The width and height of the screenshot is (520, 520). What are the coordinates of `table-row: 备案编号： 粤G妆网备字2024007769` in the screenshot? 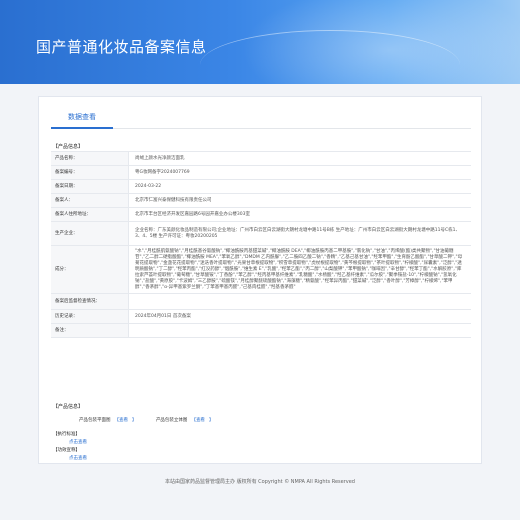 It's located at (261, 173).